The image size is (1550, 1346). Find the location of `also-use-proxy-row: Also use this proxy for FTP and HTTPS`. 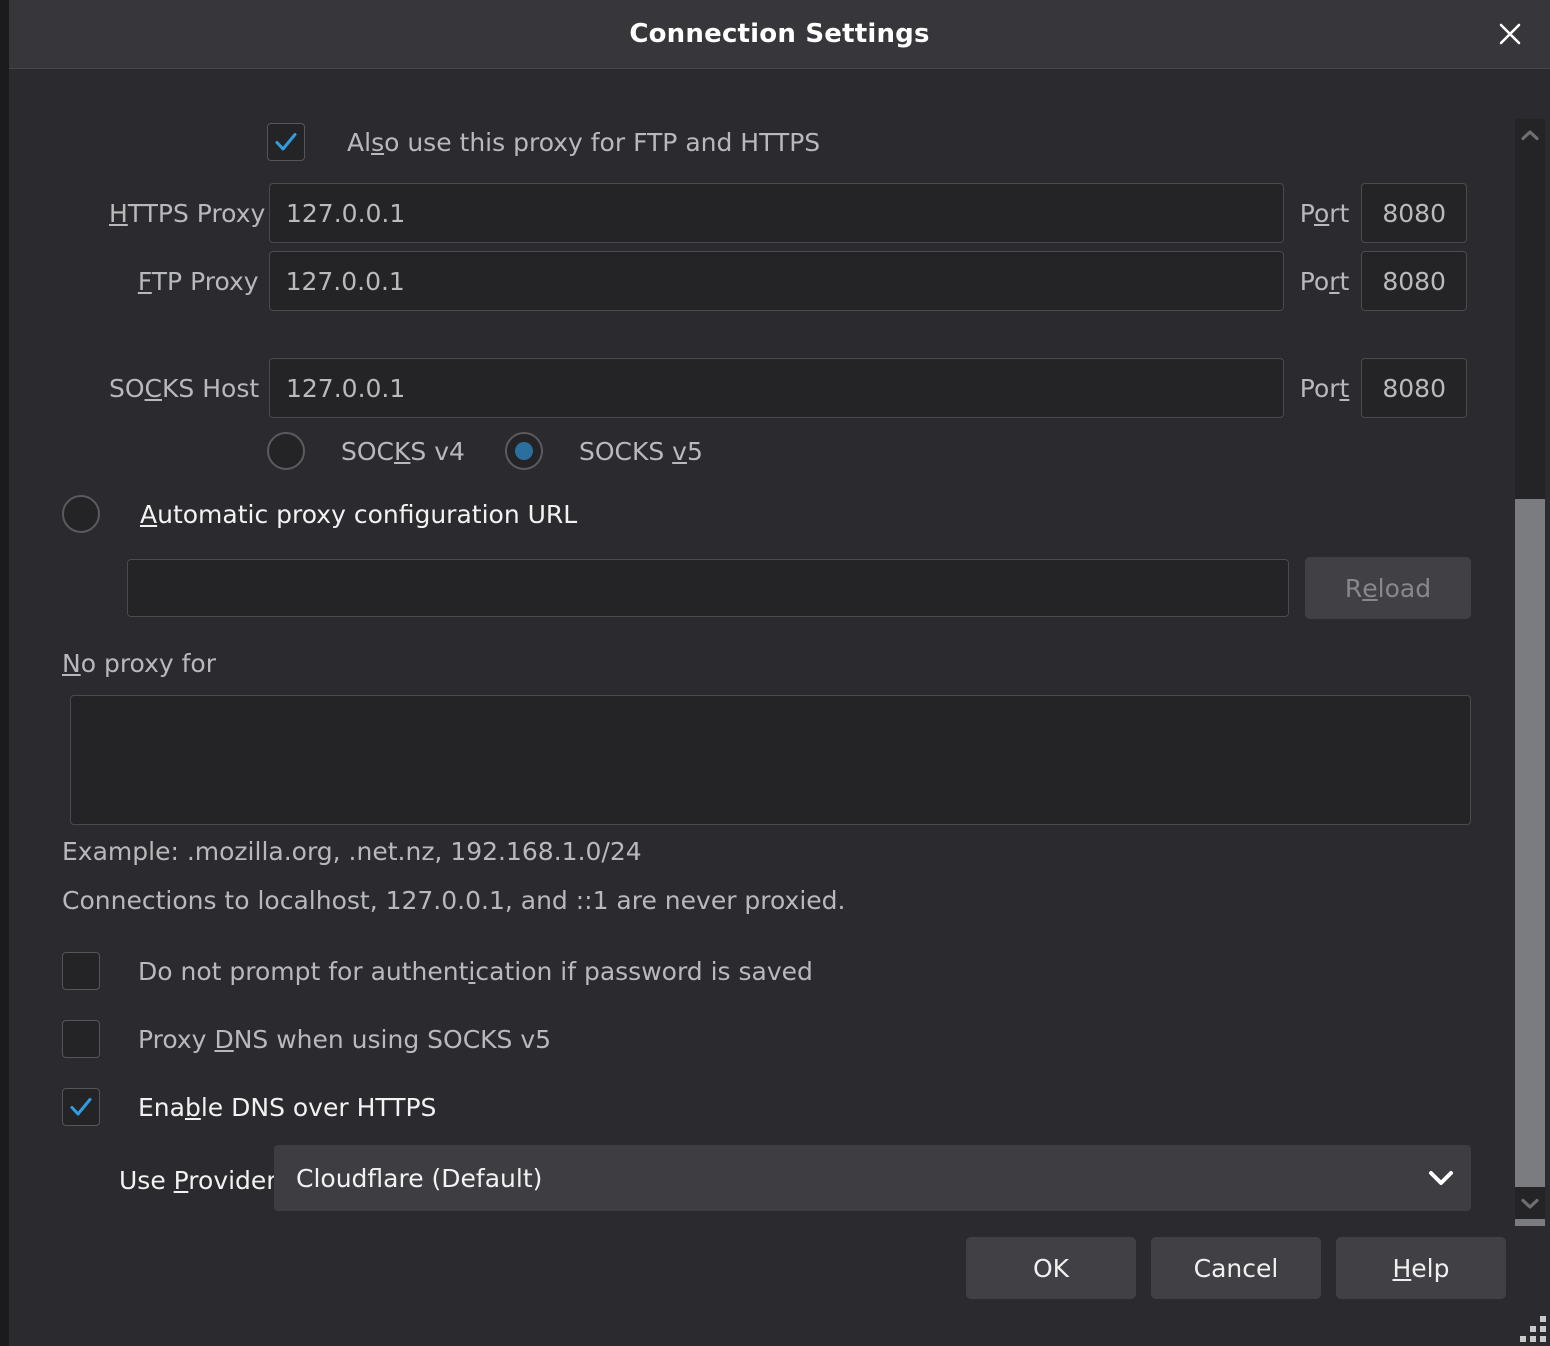

also-use-proxy-row: Also use this proxy for FTP and HTTPS is located at coordinates (543, 142).